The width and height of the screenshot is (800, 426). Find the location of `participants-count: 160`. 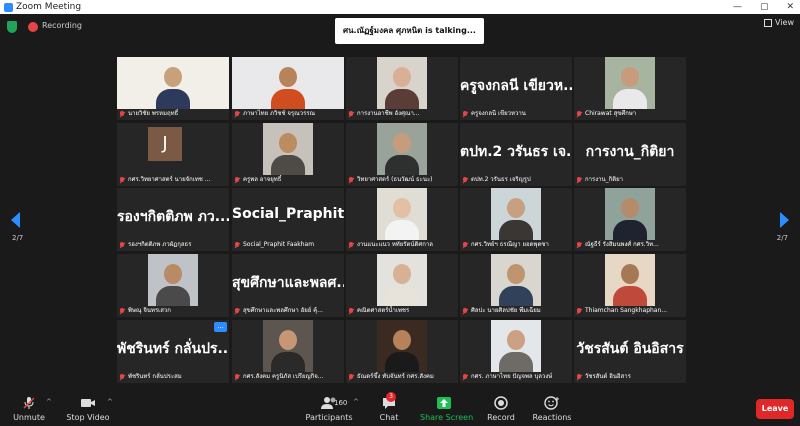

participants-count: 160 is located at coordinates (341, 403).